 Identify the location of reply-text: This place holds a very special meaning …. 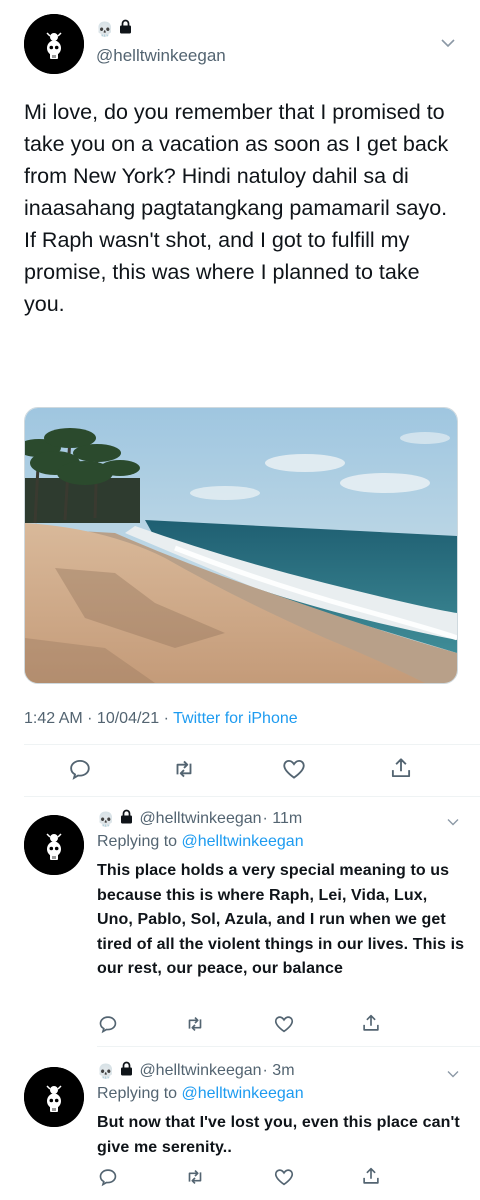
(281, 919).